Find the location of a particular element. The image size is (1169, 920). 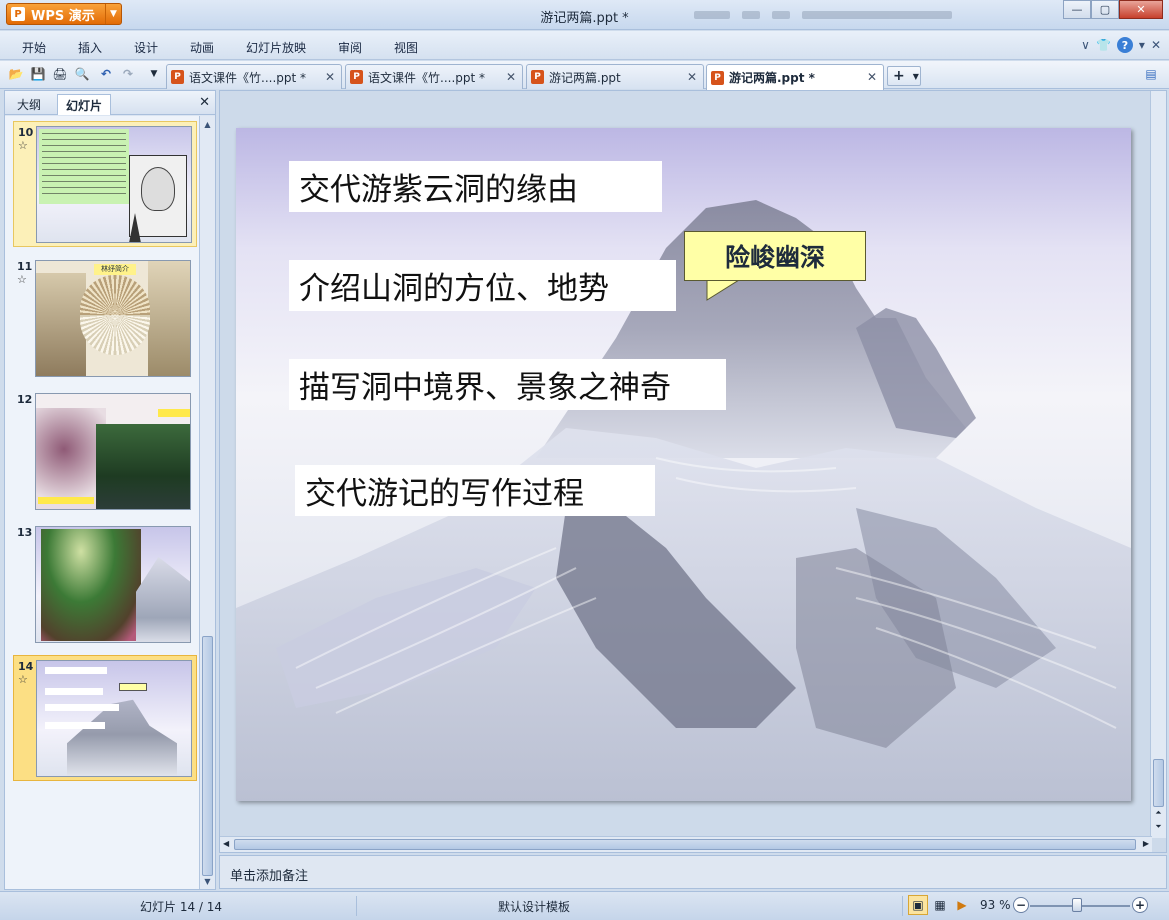

doc-tab-3: P 游记两篇.ppt ✕ is located at coordinates (615, 76).